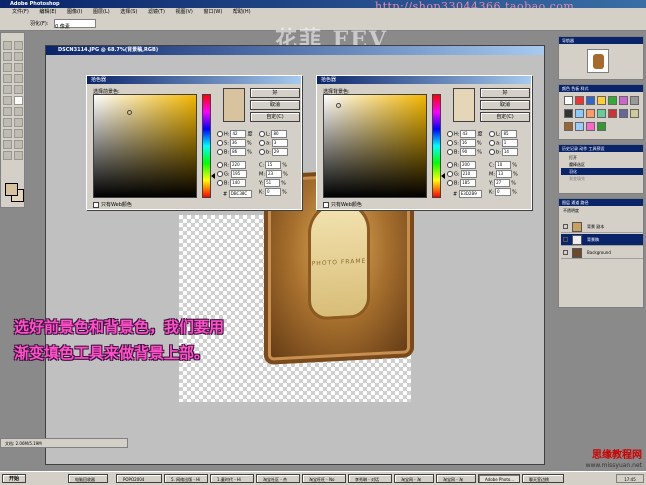 The width and height of the screenshot is (646, 485). I want to click on brush-tool-icon, so click(18, 78).